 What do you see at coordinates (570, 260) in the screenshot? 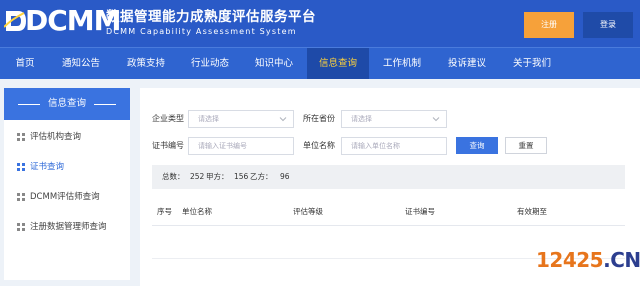
I see `watermark-number: 12425` at bounding box center [570, 260].